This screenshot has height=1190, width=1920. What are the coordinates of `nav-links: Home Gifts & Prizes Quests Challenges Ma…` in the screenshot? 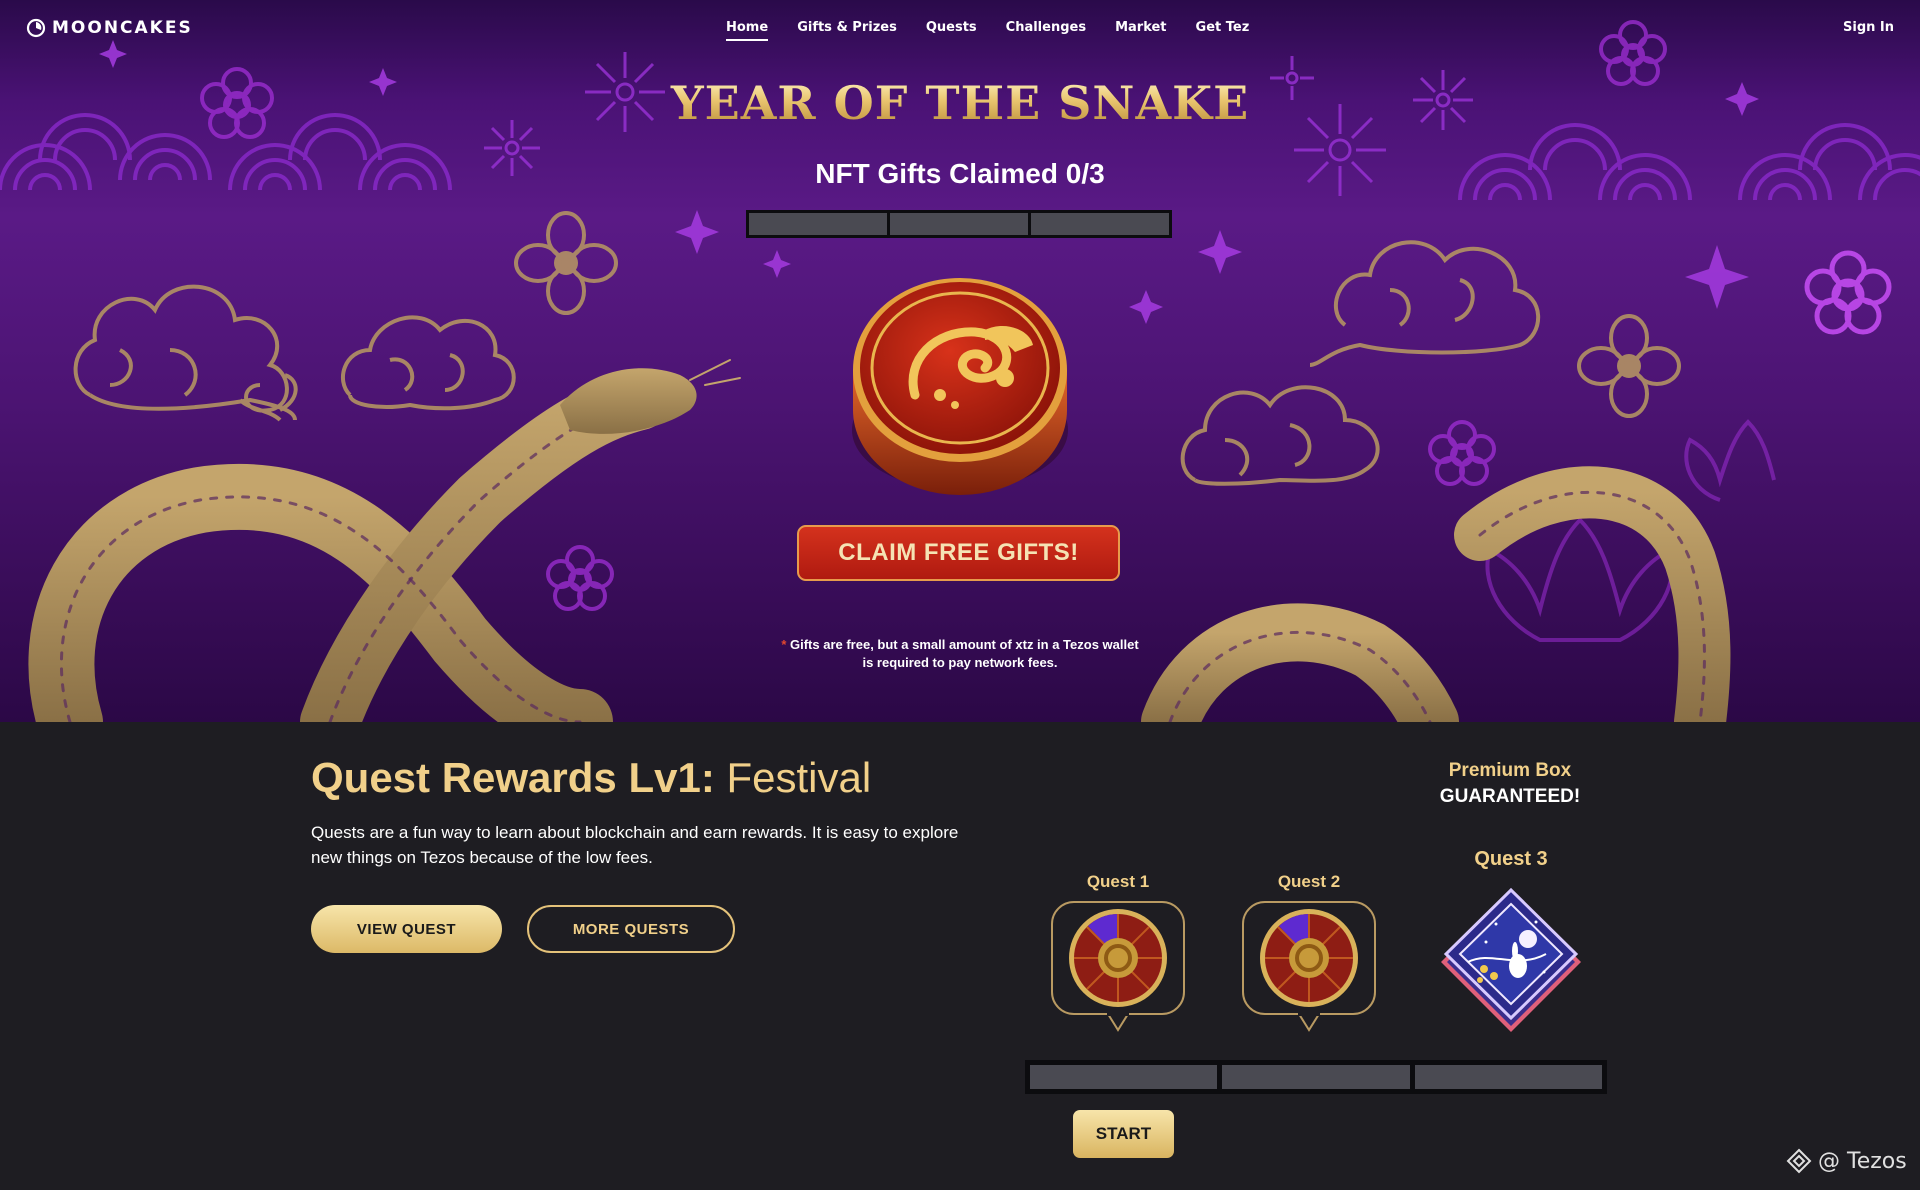 It's located at (1002, 30).